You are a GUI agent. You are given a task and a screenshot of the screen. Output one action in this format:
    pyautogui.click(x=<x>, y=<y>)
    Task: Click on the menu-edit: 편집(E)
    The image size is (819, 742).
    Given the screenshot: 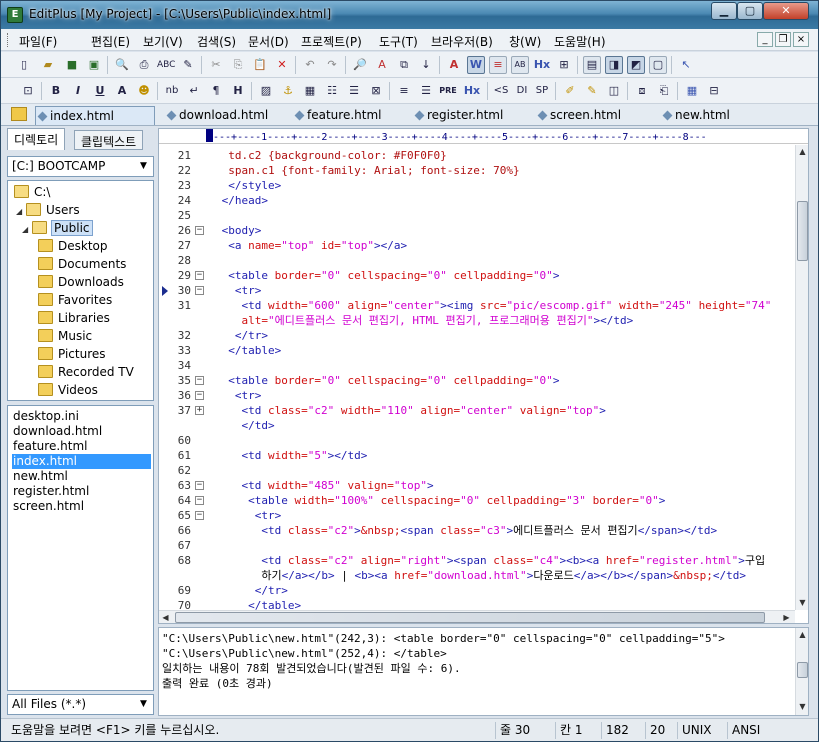 What is the action you would take?
    pyautogui.click(x=110, y=41)
    